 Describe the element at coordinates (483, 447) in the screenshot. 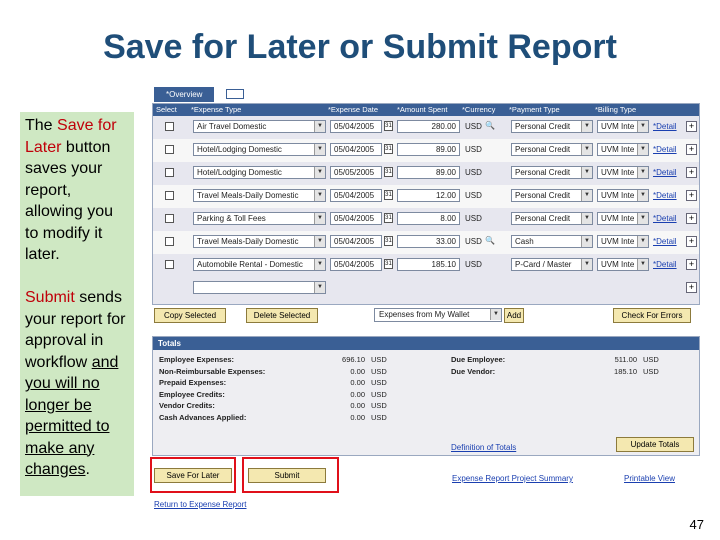

I see `definition-of-totals-link: Definition of Totals` at that location.